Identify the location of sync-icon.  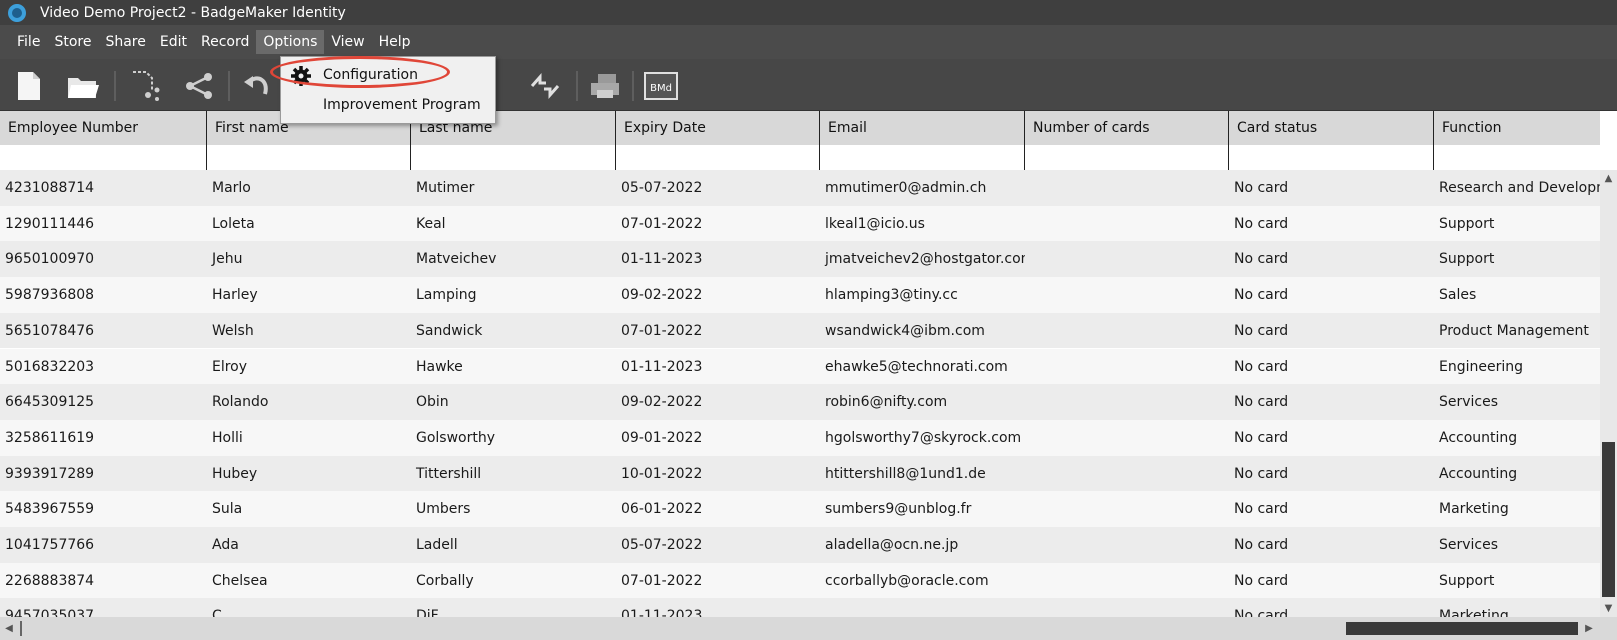
(545, 86).